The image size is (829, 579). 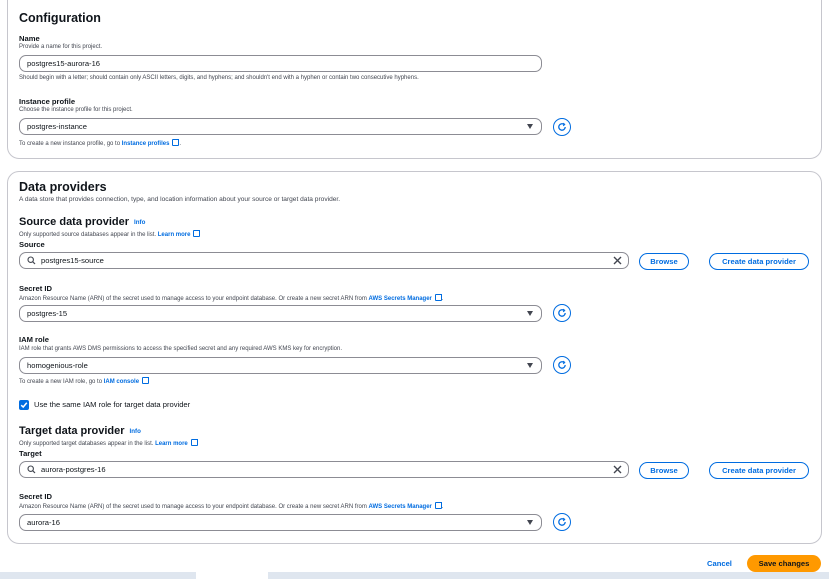 What do you see at coordinates (174, 235) in the screenshot?
I see `source-learn-more-link: Learn more` at bounding box center [174, 235].